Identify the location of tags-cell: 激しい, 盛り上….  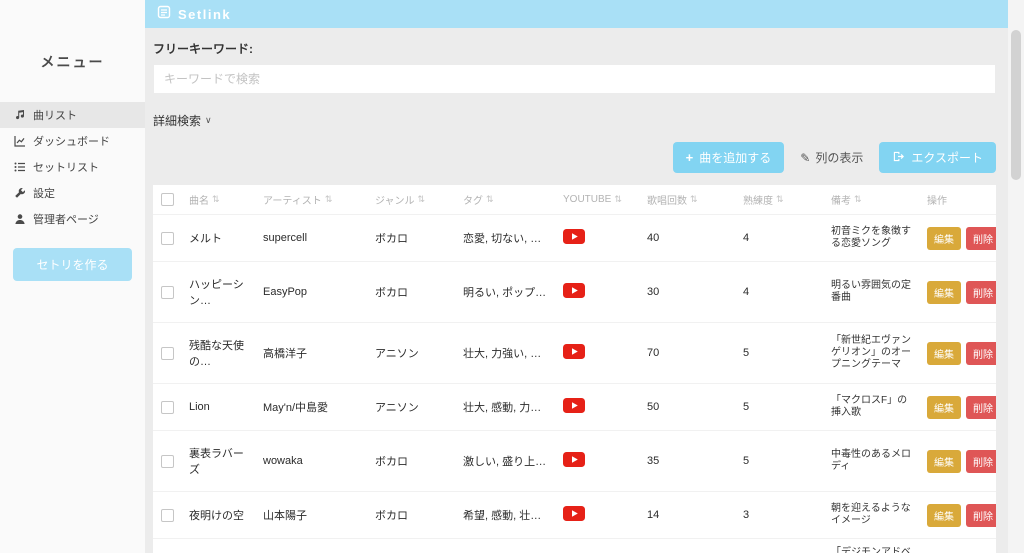
(505, 462).